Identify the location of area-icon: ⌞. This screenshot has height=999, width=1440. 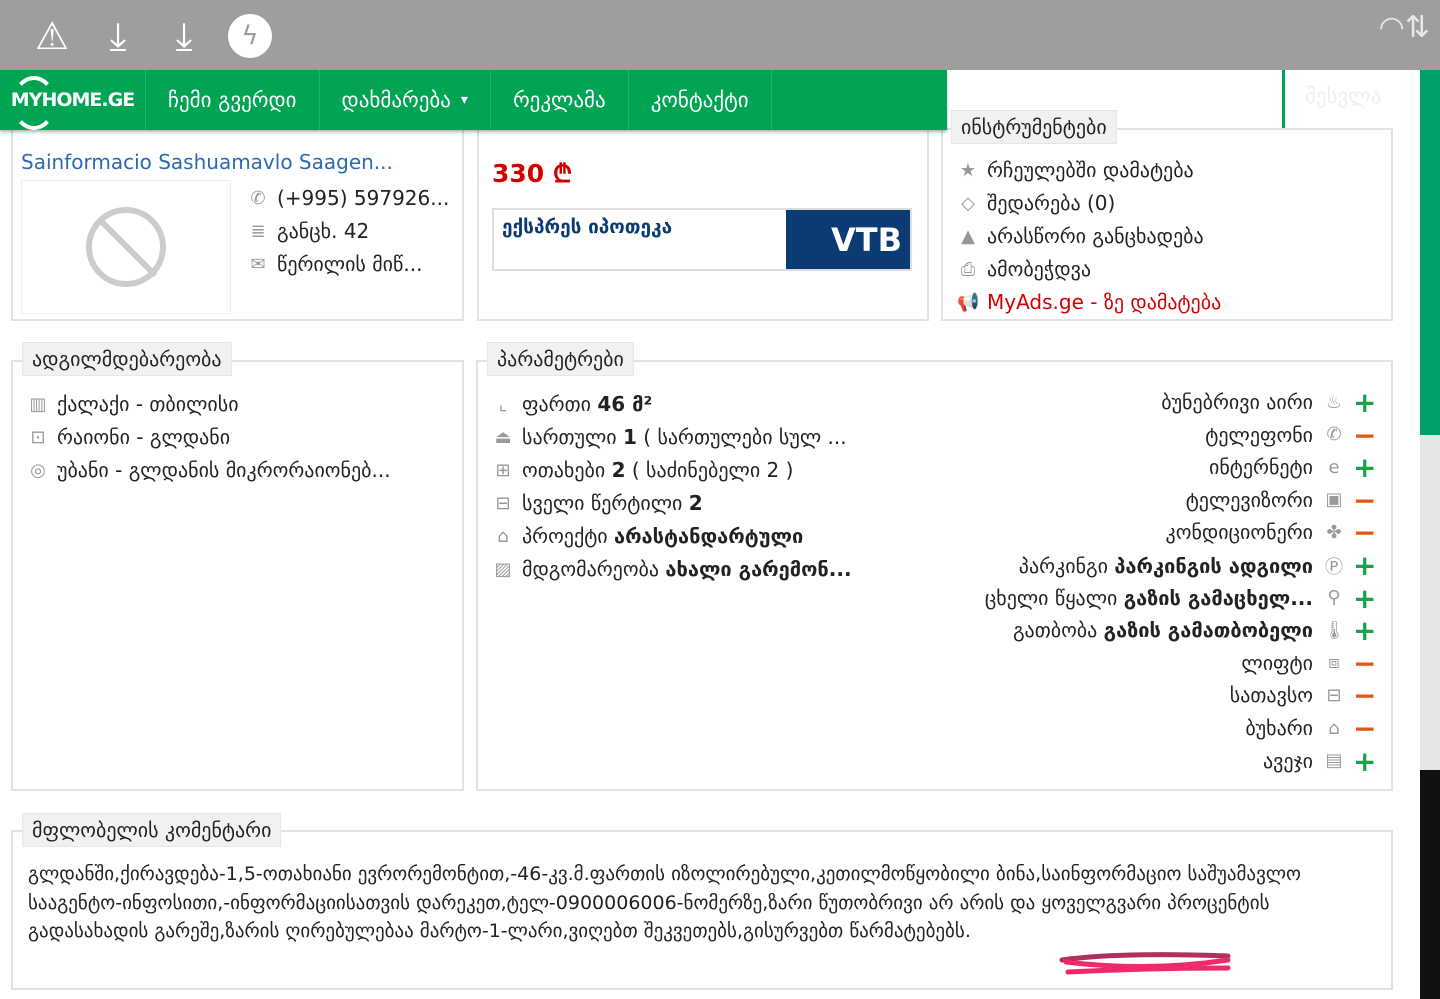
(503, 404).